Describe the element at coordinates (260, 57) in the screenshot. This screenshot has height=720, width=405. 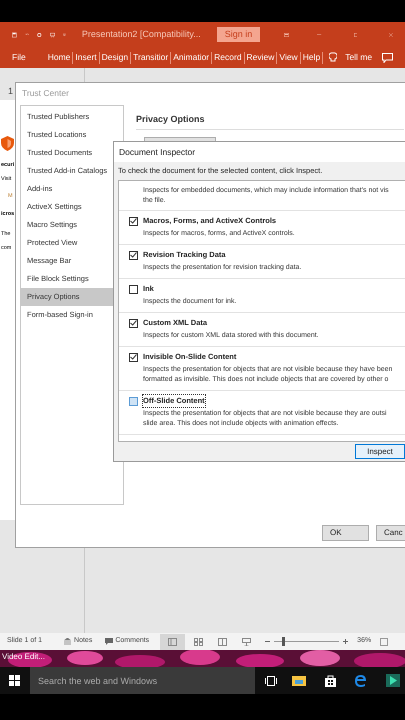
I see `ribbon-tab: Review` at that location.